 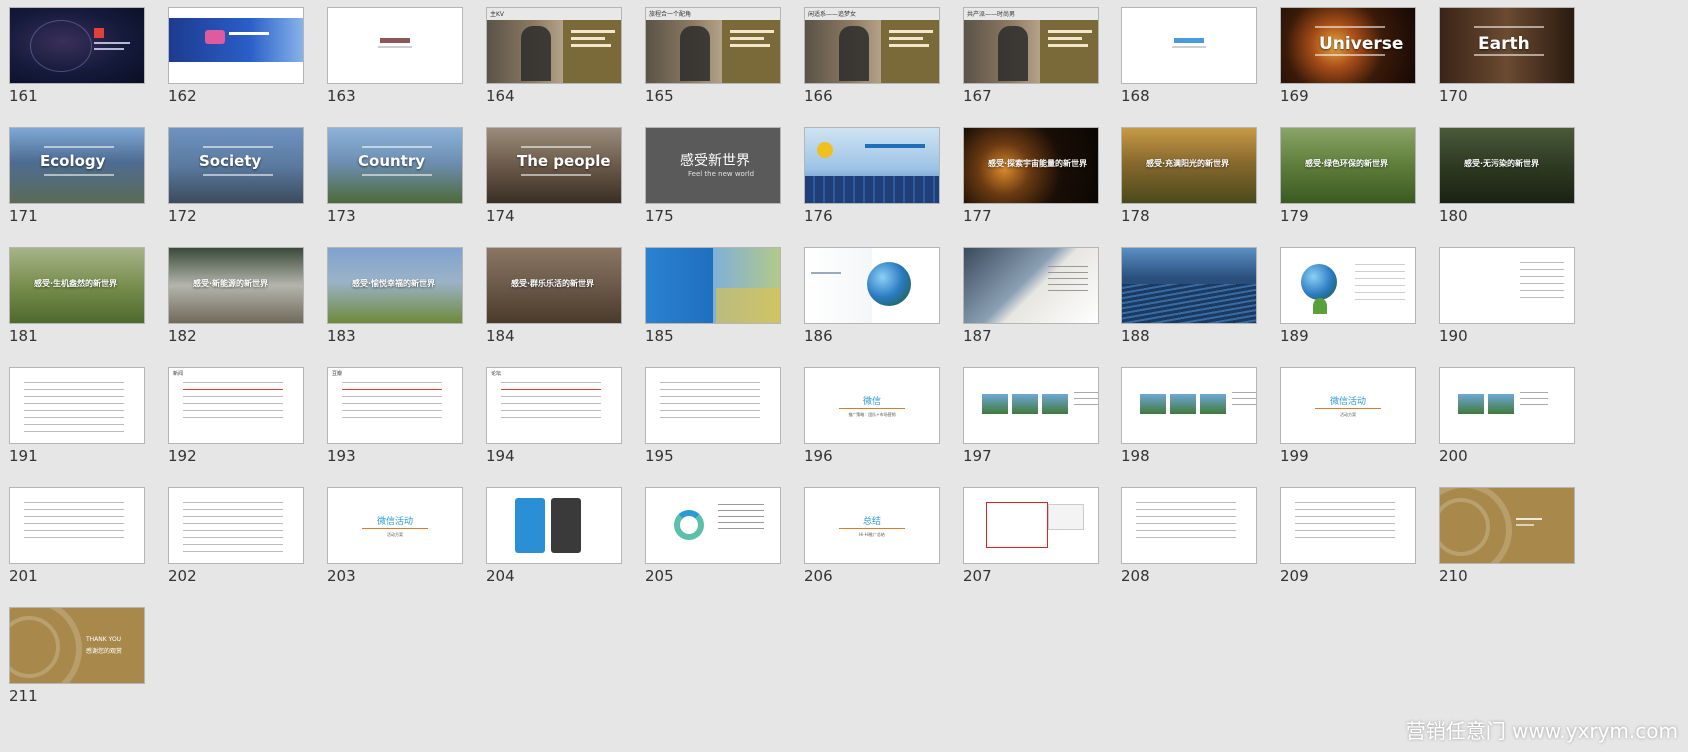 What do you see at coordinates (395, 165) in the screenshot?
I see `slide-preview: Country` at bounding box center [395, 165].